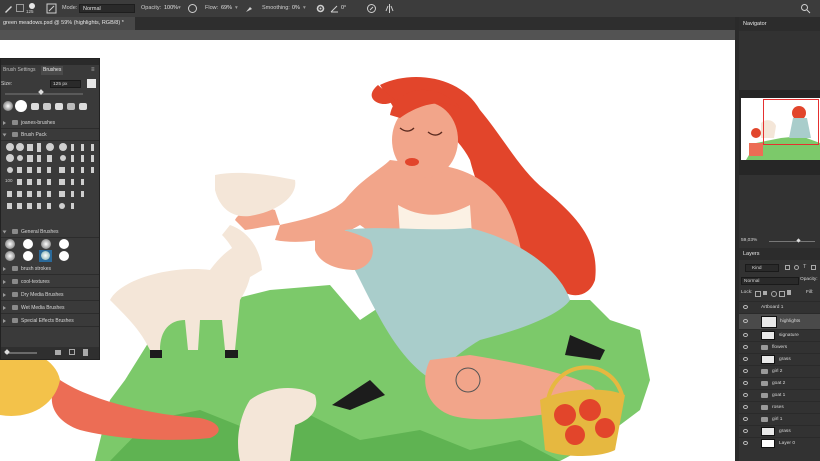 This screenshot has width=820, height=461. Describe the element at coordinates (58, 352) in the screenshot. I see `new-group-icon` at that location.